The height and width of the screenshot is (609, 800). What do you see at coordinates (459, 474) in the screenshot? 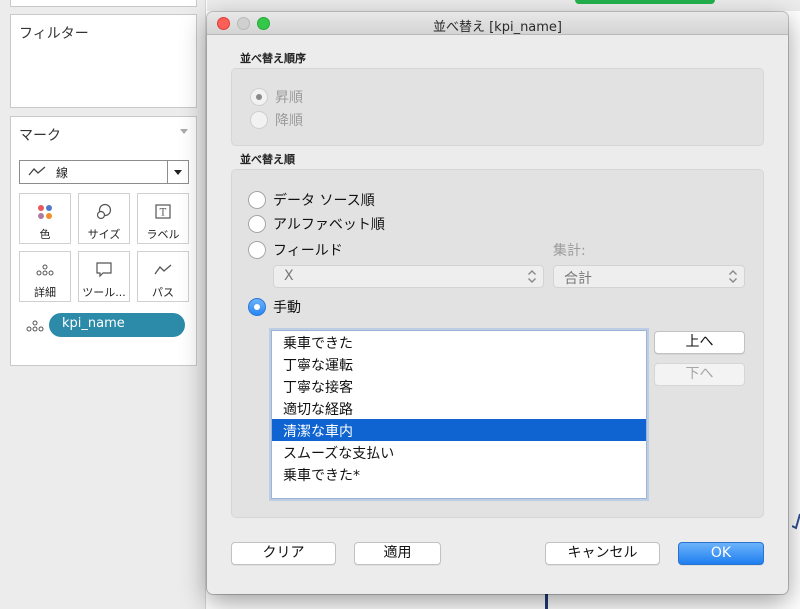
I see `list-item: 乗車できた*` at bounding box center [459, 474].